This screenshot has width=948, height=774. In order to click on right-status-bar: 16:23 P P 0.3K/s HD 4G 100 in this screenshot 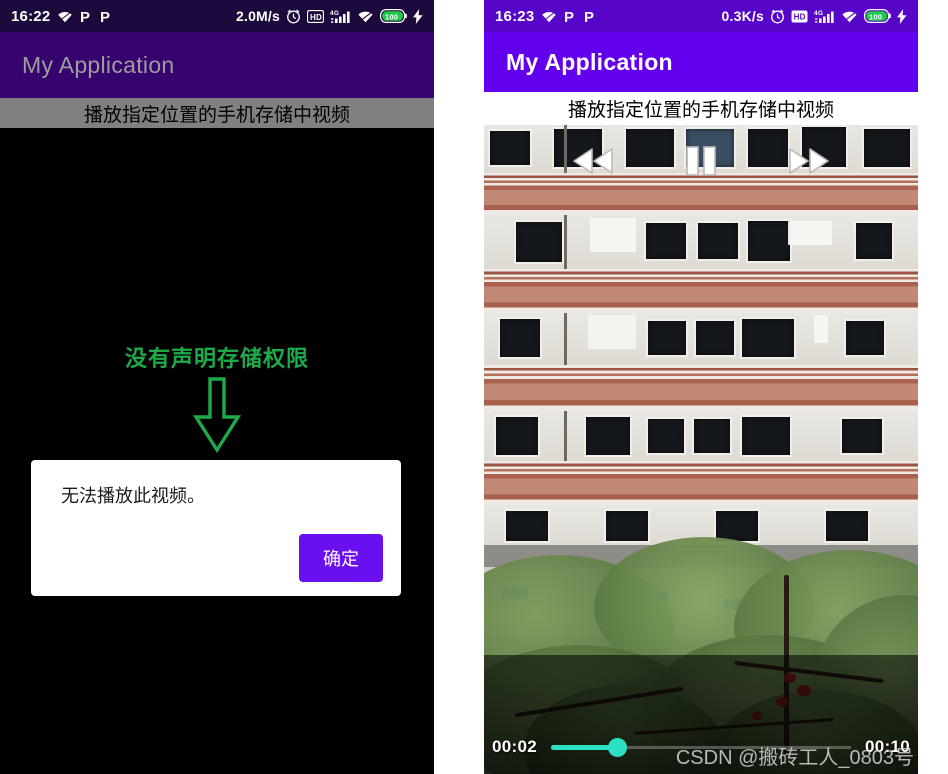, I will do `click(701, 16)`.